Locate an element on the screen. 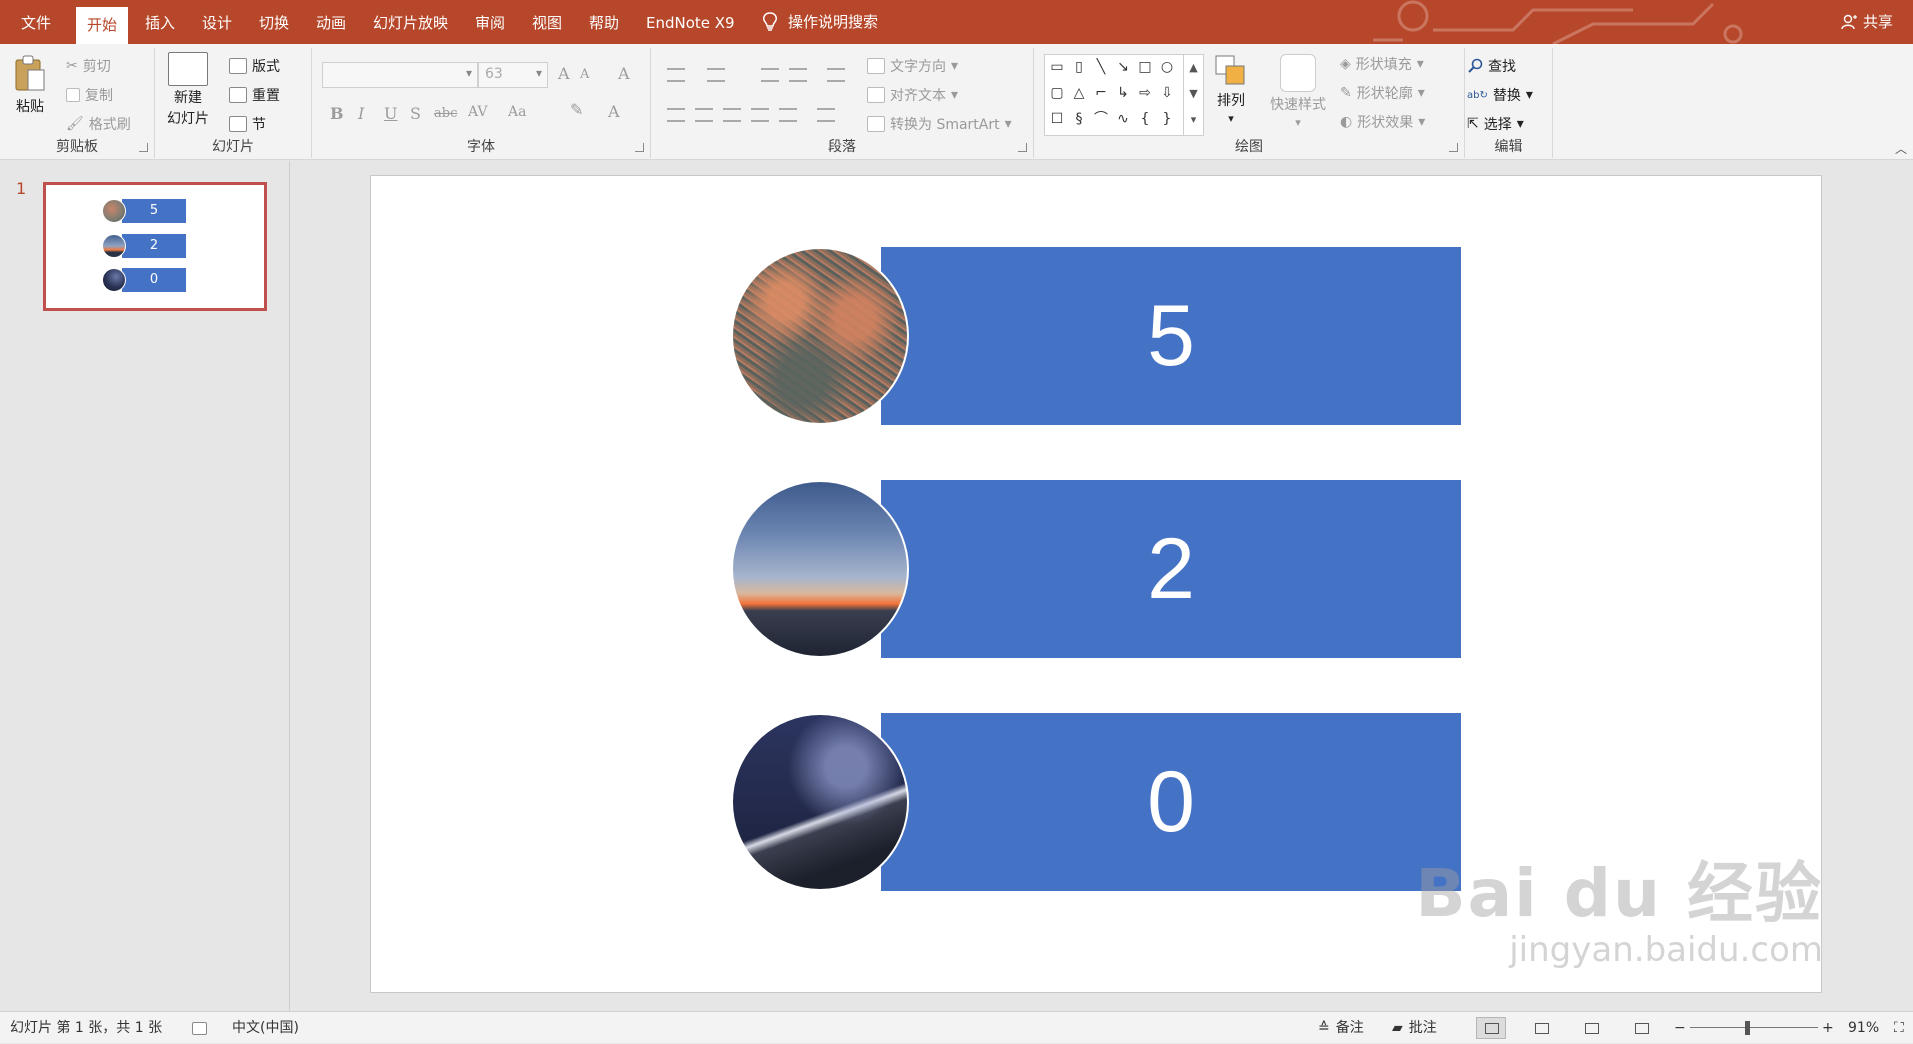 The image size is (1913, 1044). tab-home: 开始 is located at coordinates (102, 25).